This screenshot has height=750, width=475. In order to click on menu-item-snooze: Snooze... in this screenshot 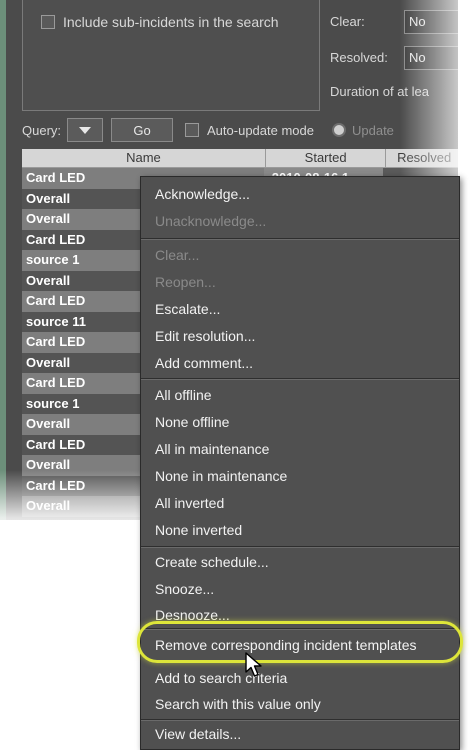, I will do `click(300, 589)`.